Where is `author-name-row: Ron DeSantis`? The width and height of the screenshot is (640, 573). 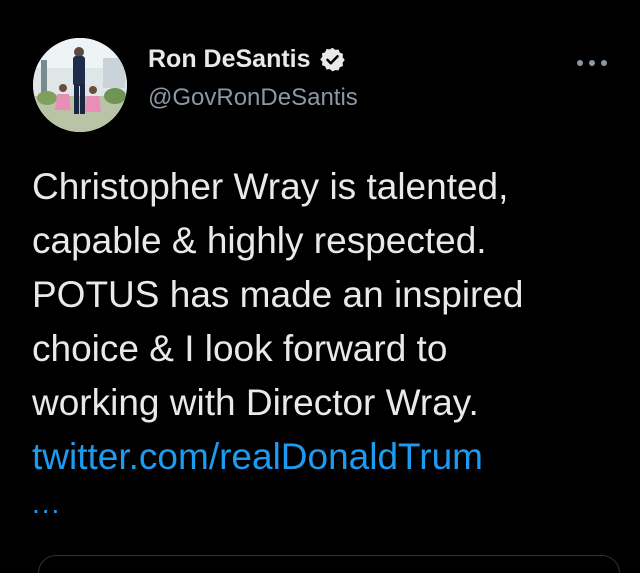 author-name-row: Ron DeSantis is located at coordinates (247, 59).